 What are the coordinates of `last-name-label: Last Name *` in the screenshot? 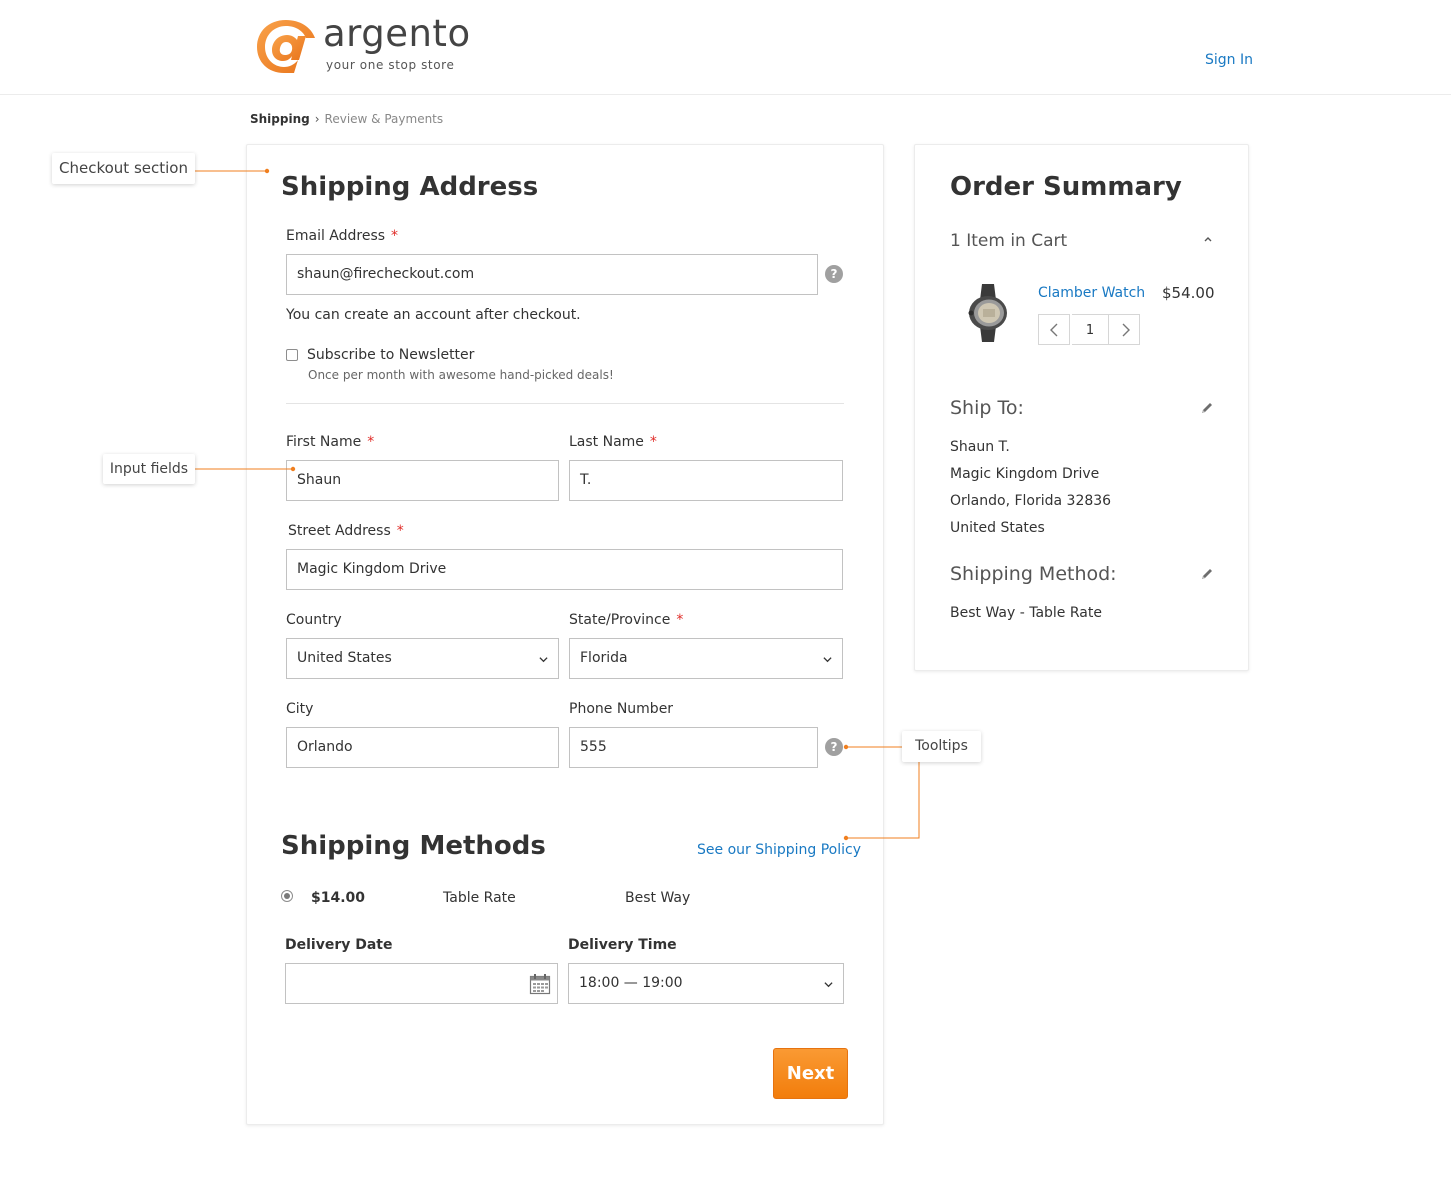 It's located at (613, 442).